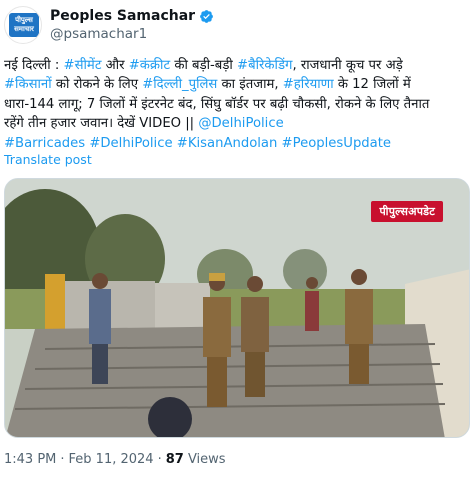 The width and height of the screenshot is (474, 478). What do you see at coordinates (83, 65) in the screenshot?
I see `hashtag-link: #सीमेंट` at bounding box center [83, 65].